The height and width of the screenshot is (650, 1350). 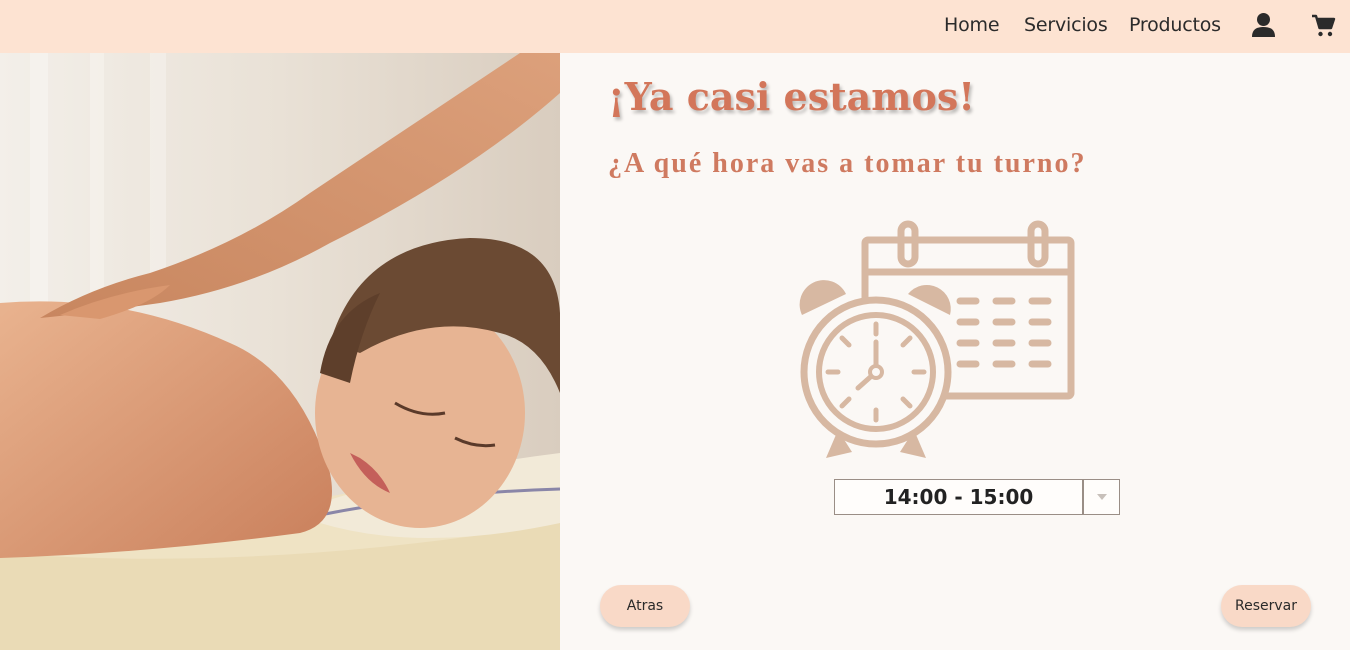 What do you see at coordinates (847, 163) in the screenshot?
I see `page-subtitle: ¿A qué hora vas a tomar tu turno?` at bounding box center [847, 163].